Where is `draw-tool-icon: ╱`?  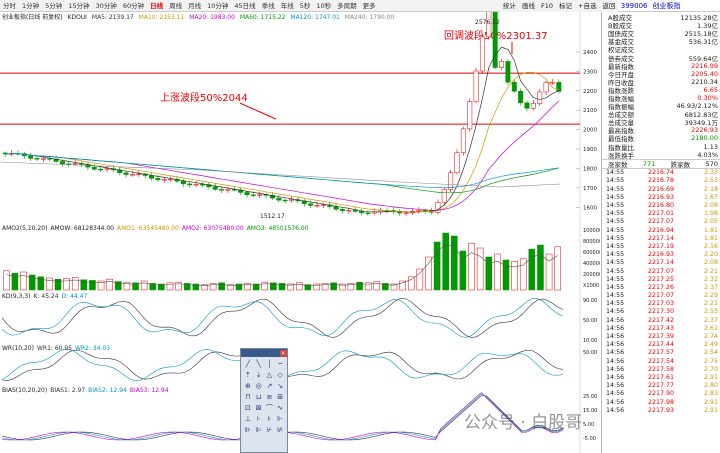 draw-tool-icon: ╱ is located at coordinates (248, 364).